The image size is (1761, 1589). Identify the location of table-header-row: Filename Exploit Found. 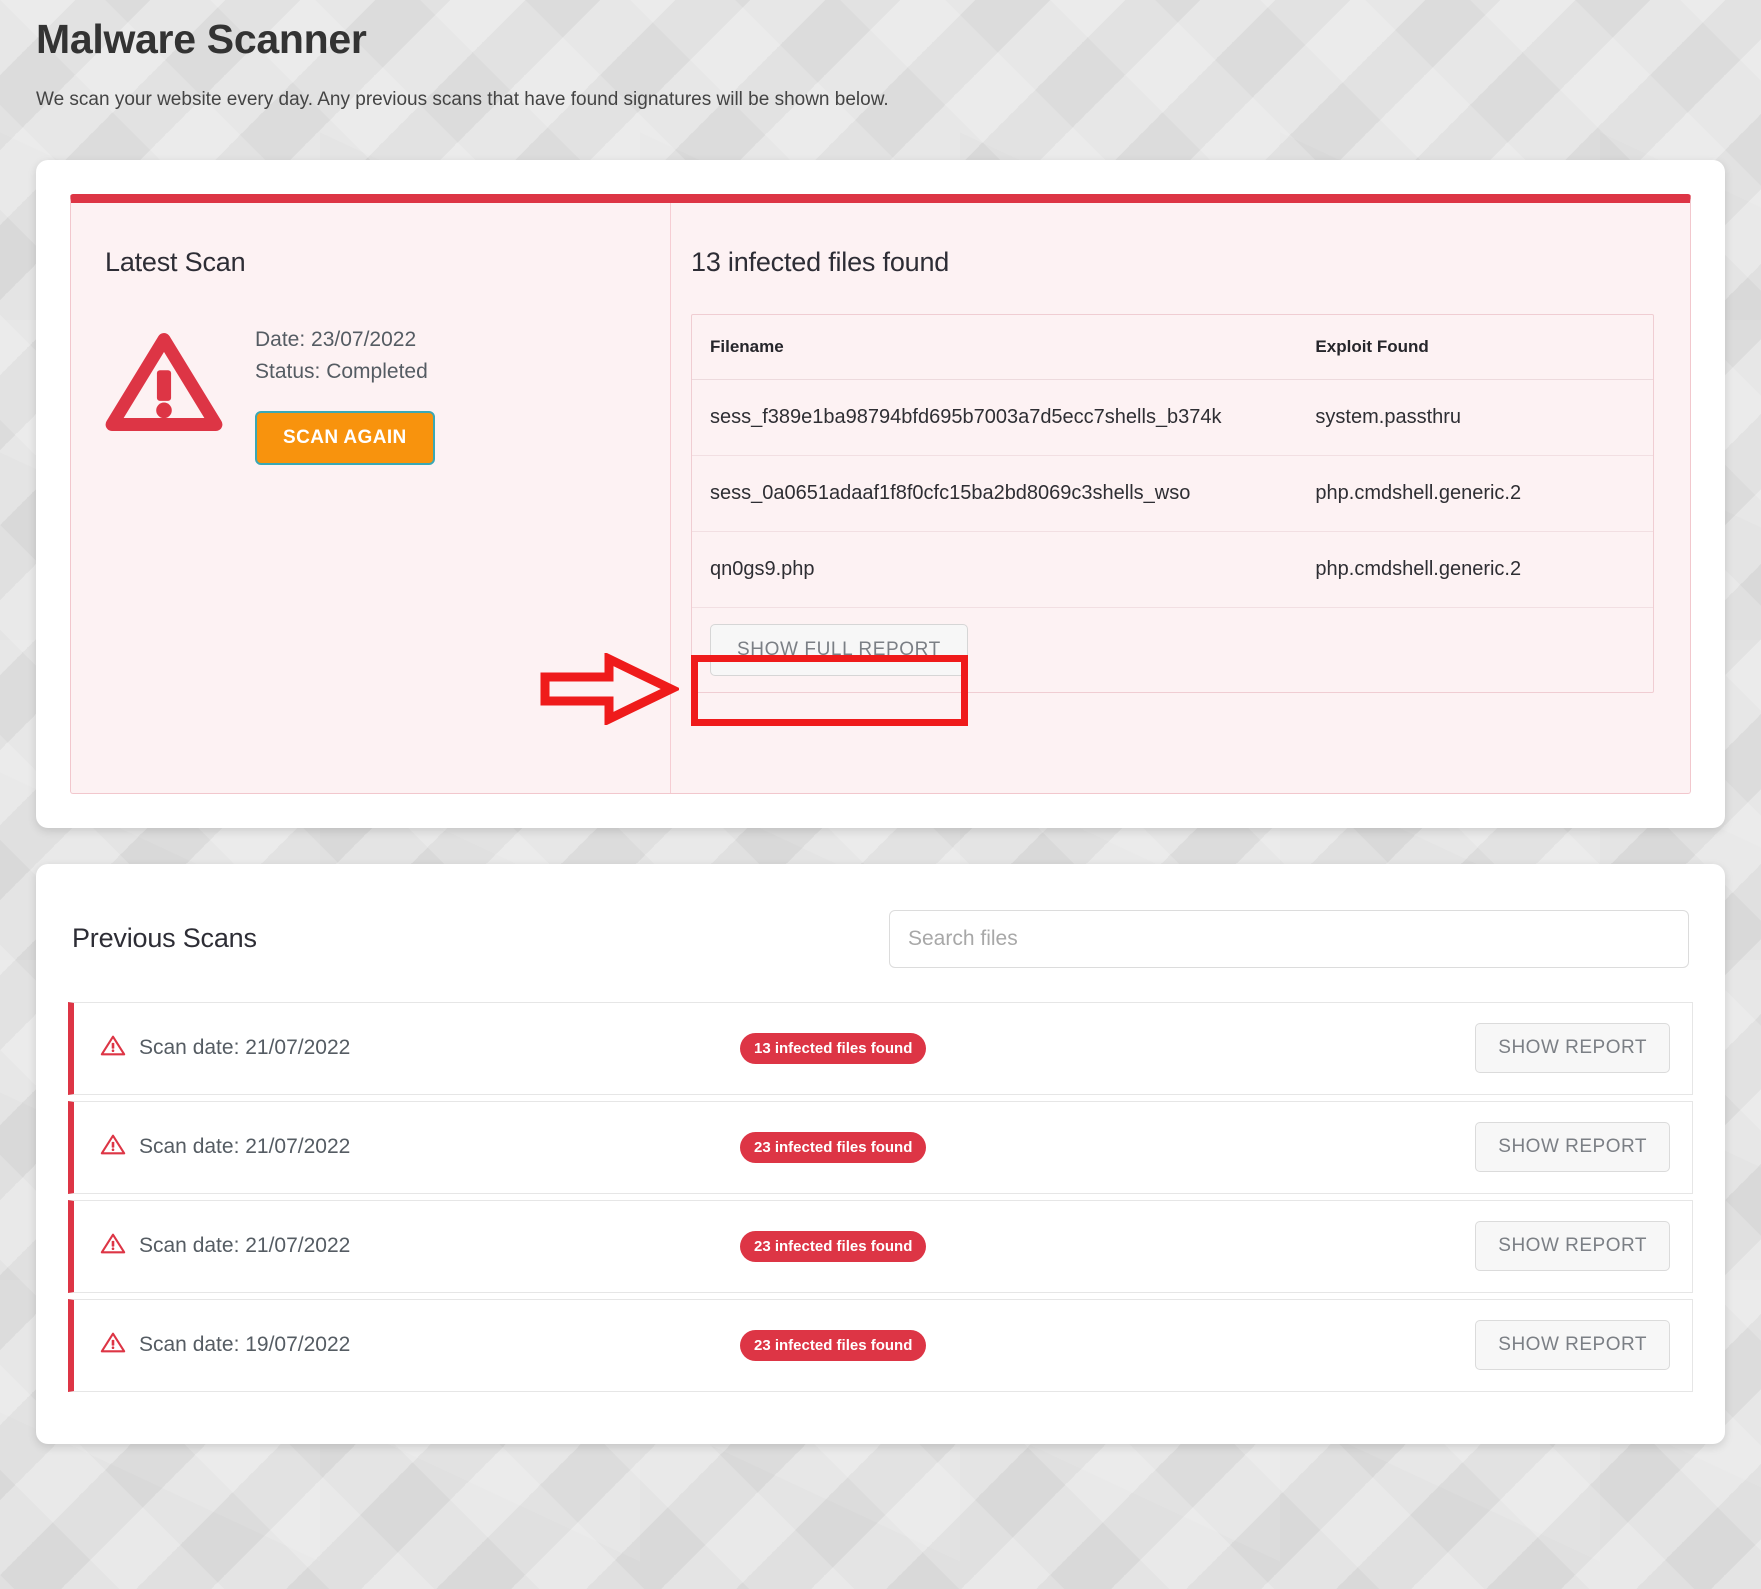
(1172, 347).